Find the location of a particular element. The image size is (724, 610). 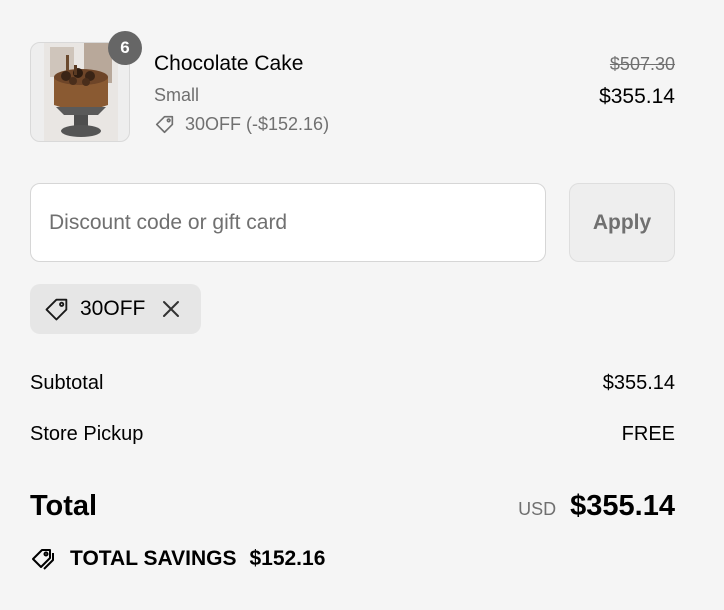

product-variant: Small is located at coordinates (177, 95).